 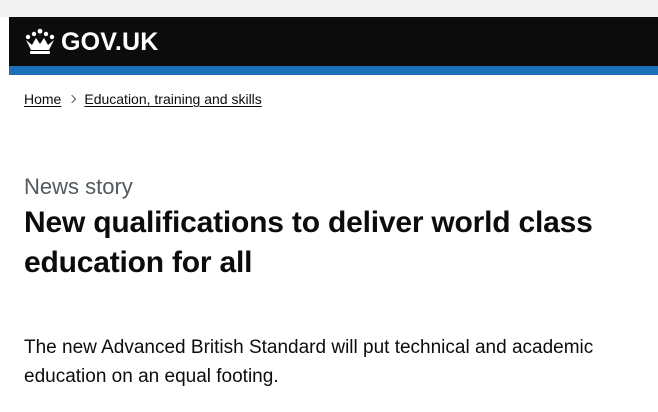 I want to click on content-type-caption: News story, so click(x=78, y=186).